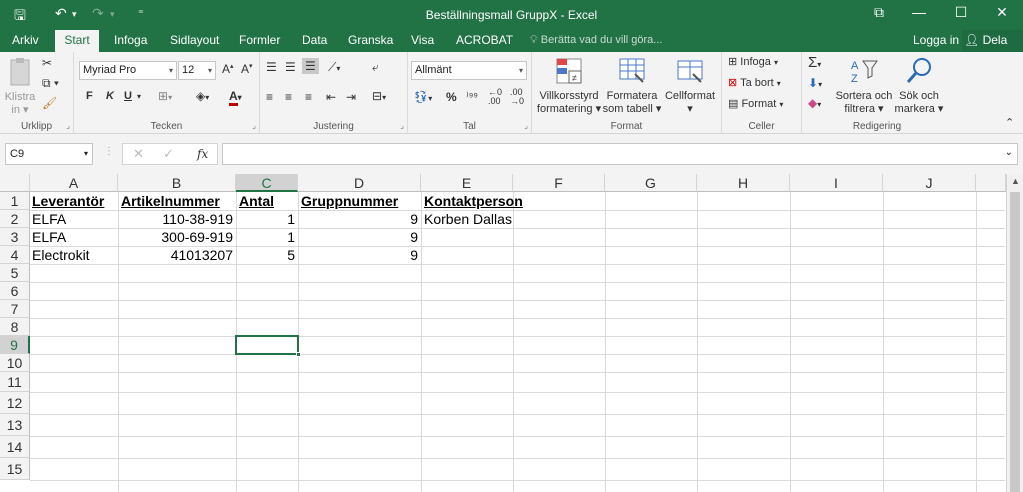 The width and height of the screenshot is (1023, 492). I want to click on fill-icon: ⬇▾, so click(815, 83).